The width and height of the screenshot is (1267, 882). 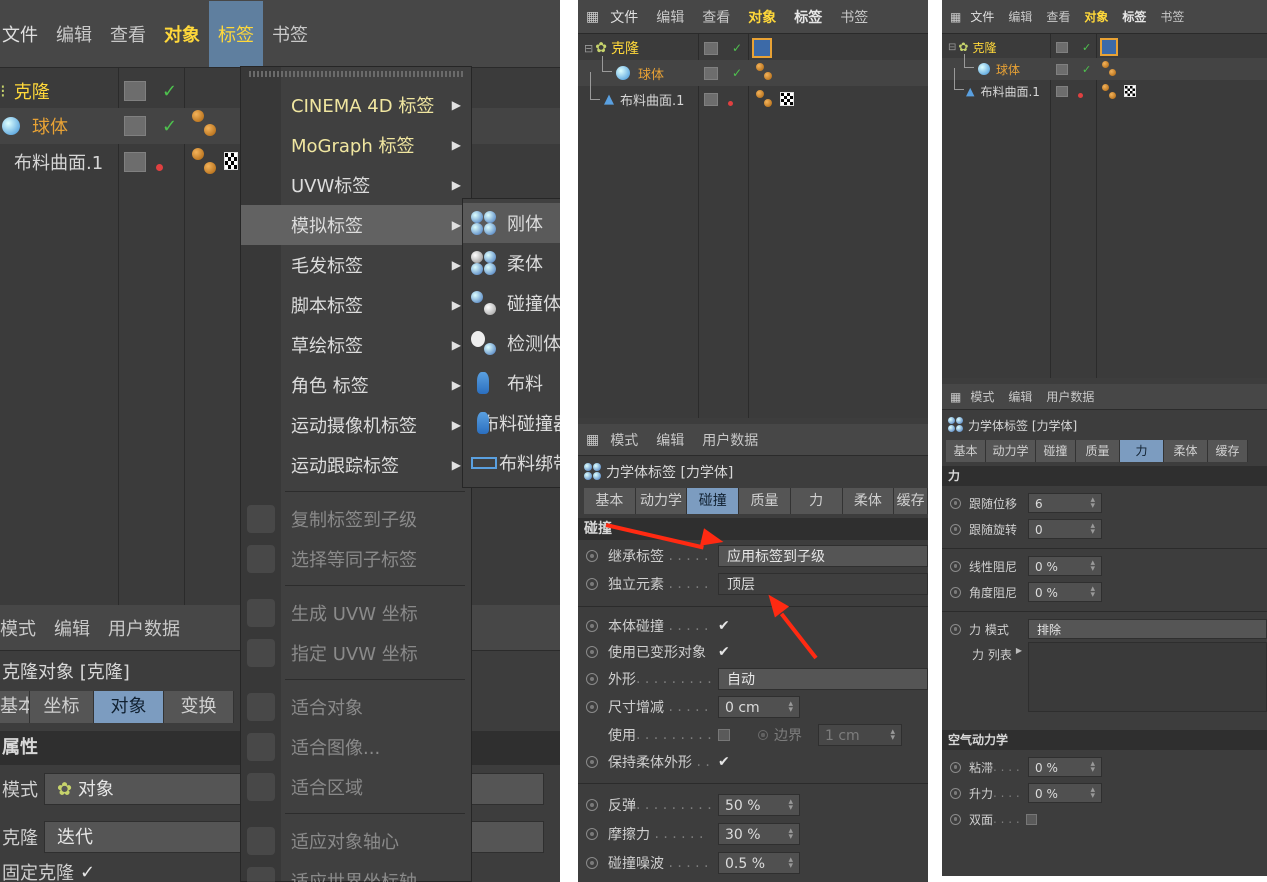 I want to click on submenu-item-ghost-body: 检测体, so click(x=511, y=343).